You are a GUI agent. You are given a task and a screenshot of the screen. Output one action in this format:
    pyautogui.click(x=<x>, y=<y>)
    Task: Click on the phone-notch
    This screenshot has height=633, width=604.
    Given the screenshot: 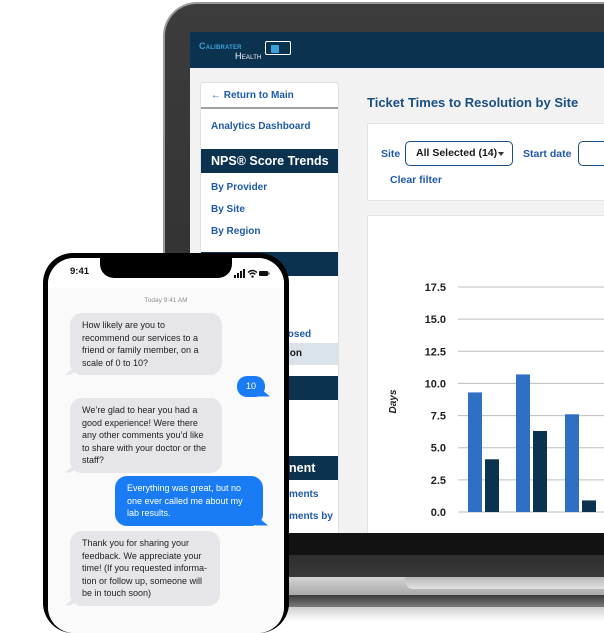 What is the action you would take?
    pyautogui.click(x=166, y=268)
    